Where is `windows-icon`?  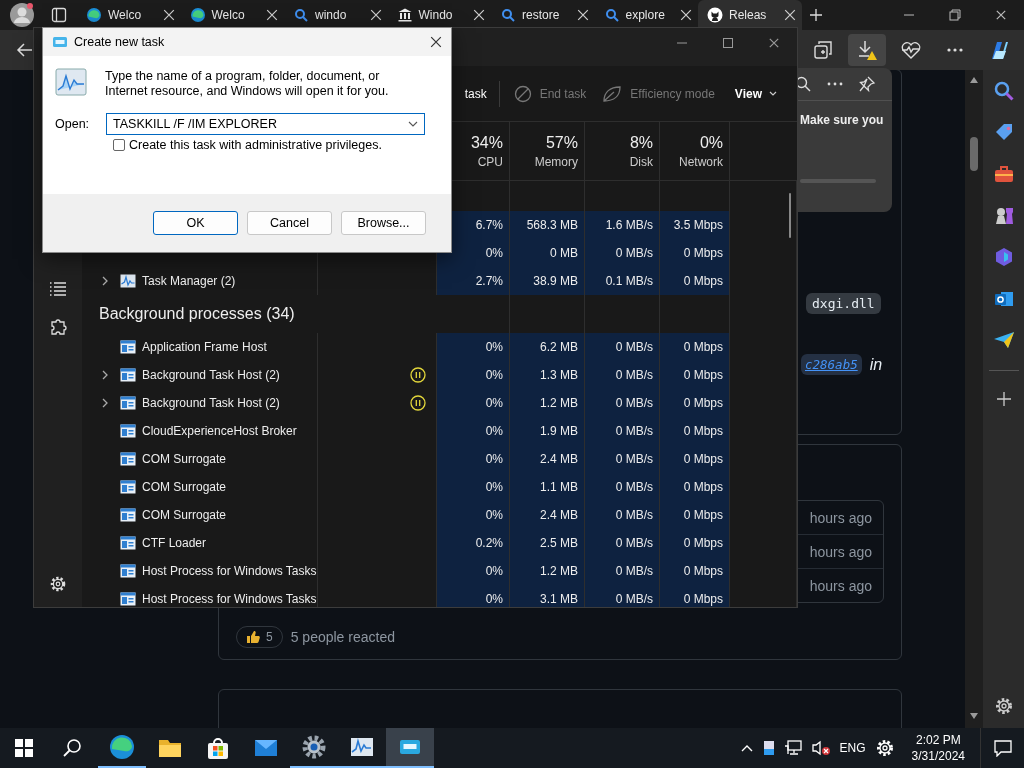
windows-icon is located at coordinates (24, 748).